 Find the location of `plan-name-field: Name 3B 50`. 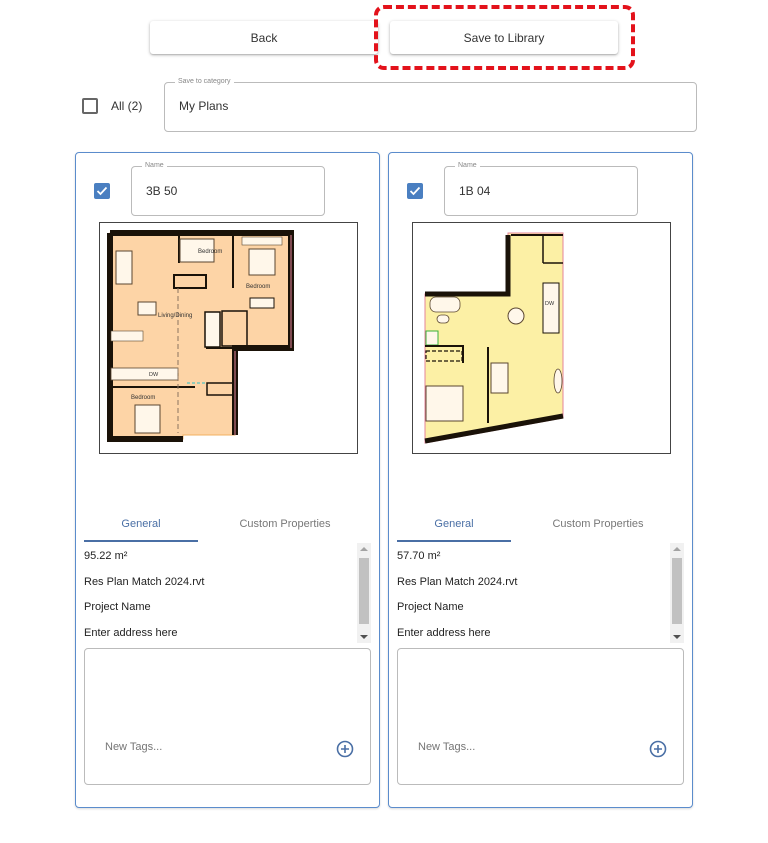

plan-name-field: Name 3B 50 is located at coordinates (228, 188).